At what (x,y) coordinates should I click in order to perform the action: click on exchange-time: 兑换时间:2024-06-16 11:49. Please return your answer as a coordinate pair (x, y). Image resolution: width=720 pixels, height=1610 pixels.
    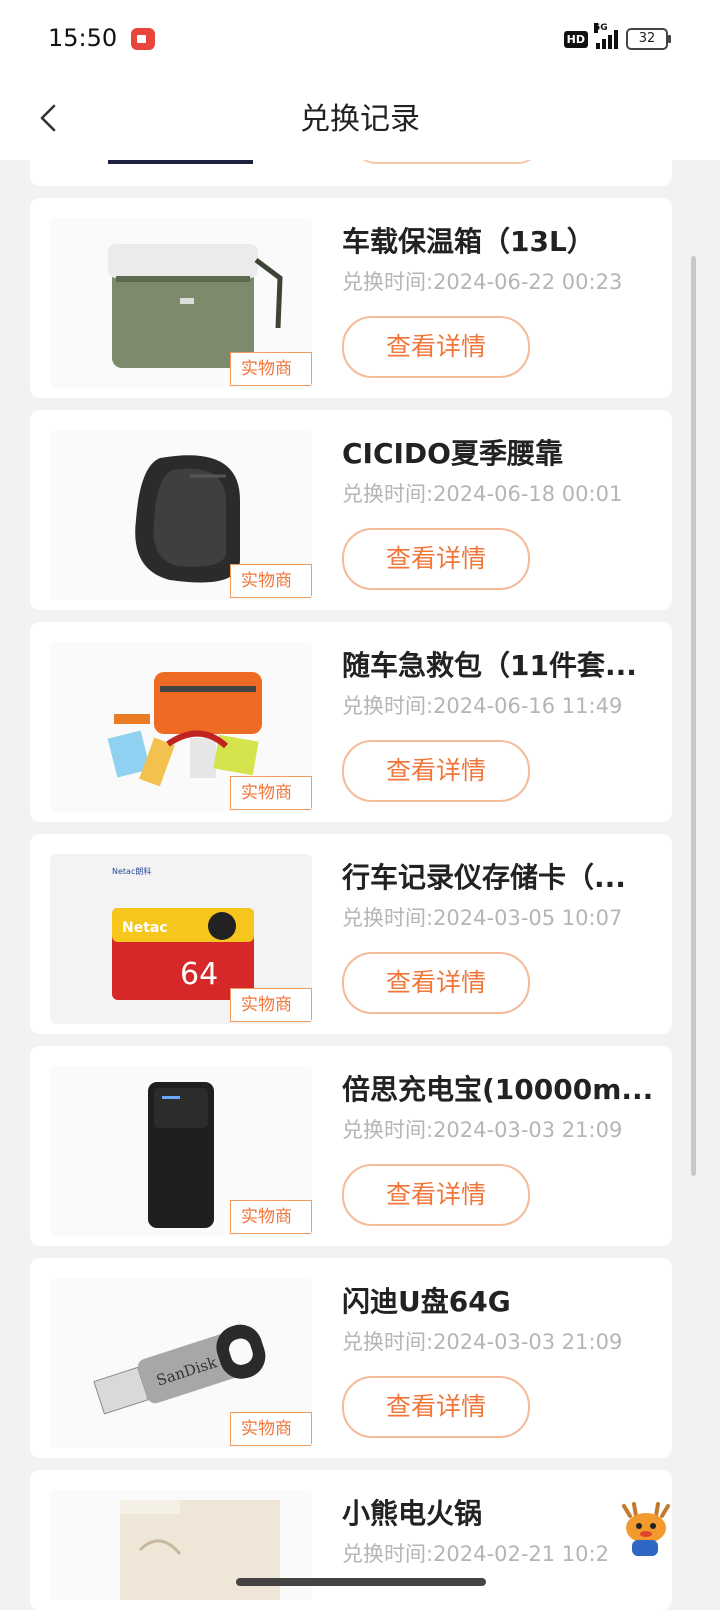
    Looking at the image, I should click on (482, 706).